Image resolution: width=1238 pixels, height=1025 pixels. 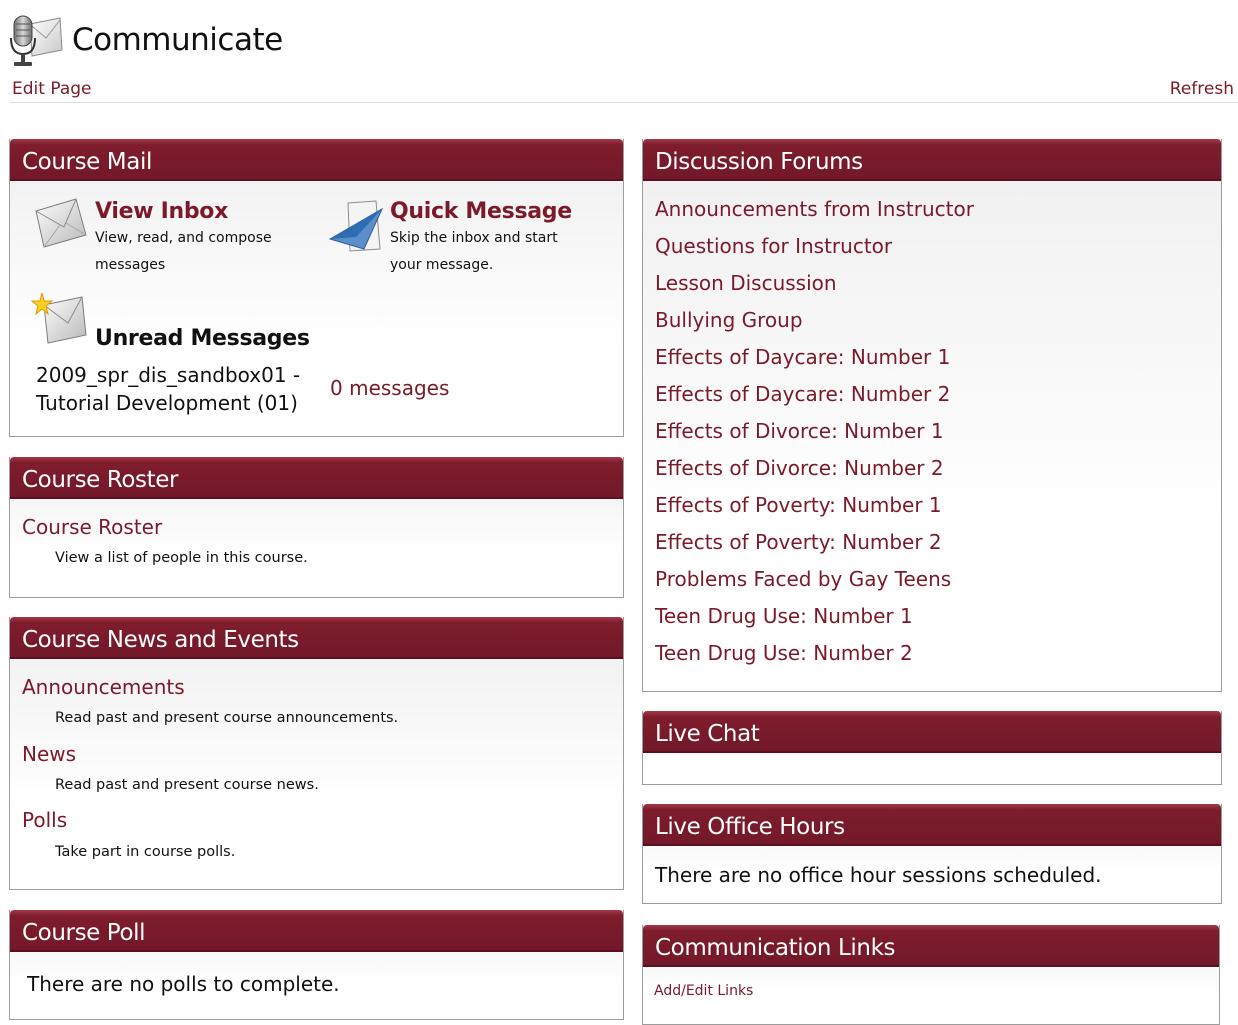 I want to click on course-poll-message: There are no polls to complete., so click(x=183, y=984).